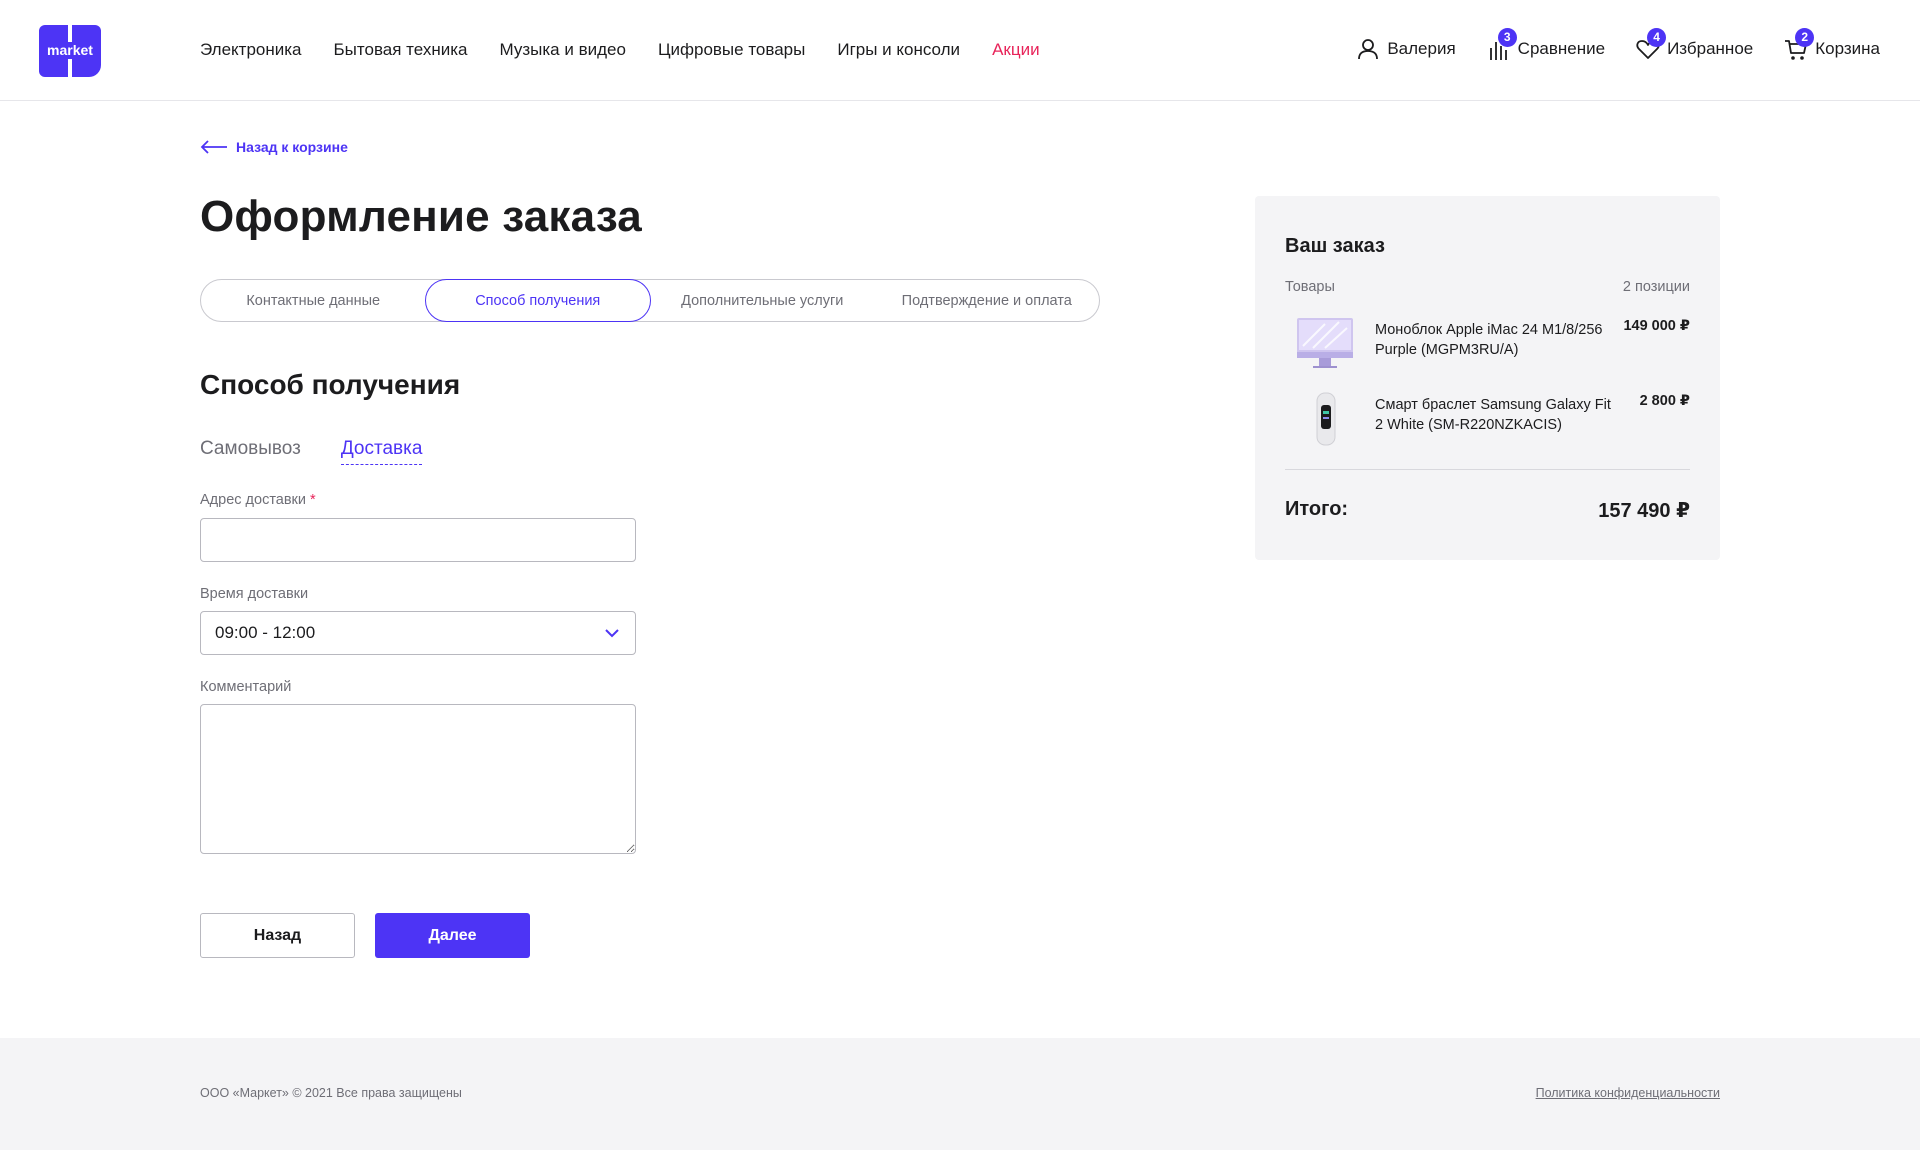 The image size is (1920, 1150). Describe the element at coordinates (1657, 37) in the screenshot. I see `favorites-count-badge: 4` at that location.